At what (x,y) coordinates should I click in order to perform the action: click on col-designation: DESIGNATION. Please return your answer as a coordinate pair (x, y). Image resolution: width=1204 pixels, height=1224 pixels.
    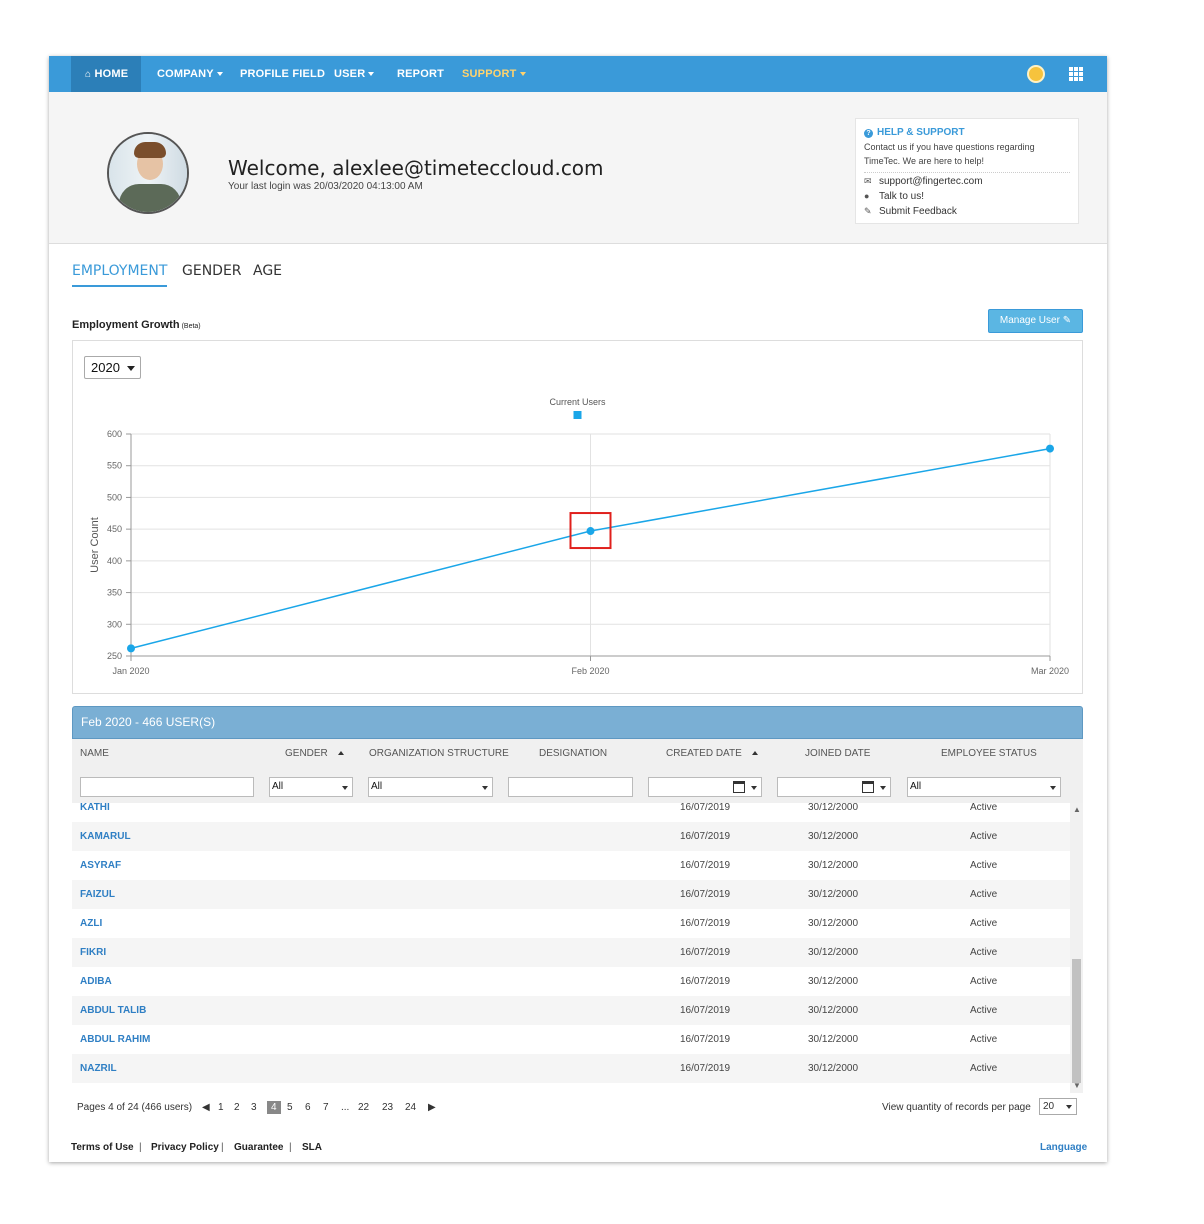
    Looking at the image, I should click on (573, 753).